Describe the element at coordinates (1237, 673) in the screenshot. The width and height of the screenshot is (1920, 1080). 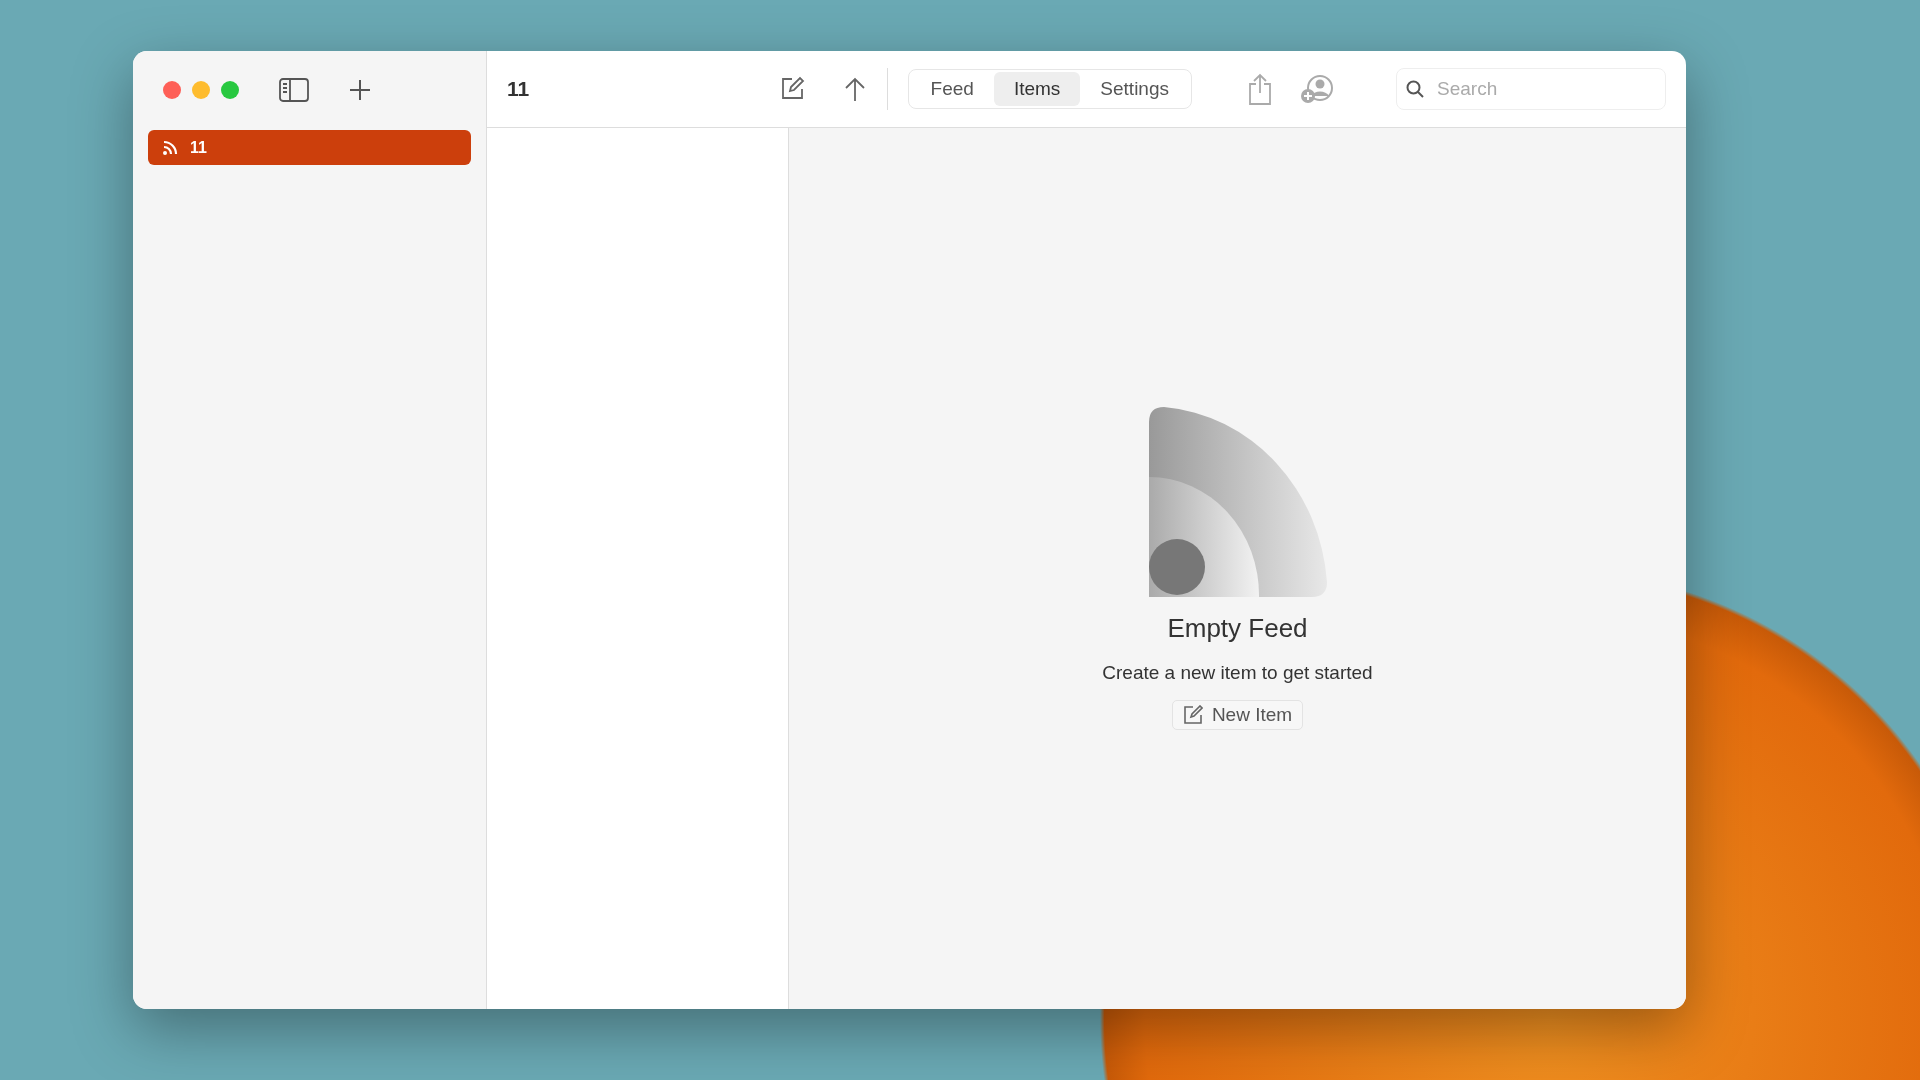
I see `empty-state-message: Create a new item to get started` at that location.